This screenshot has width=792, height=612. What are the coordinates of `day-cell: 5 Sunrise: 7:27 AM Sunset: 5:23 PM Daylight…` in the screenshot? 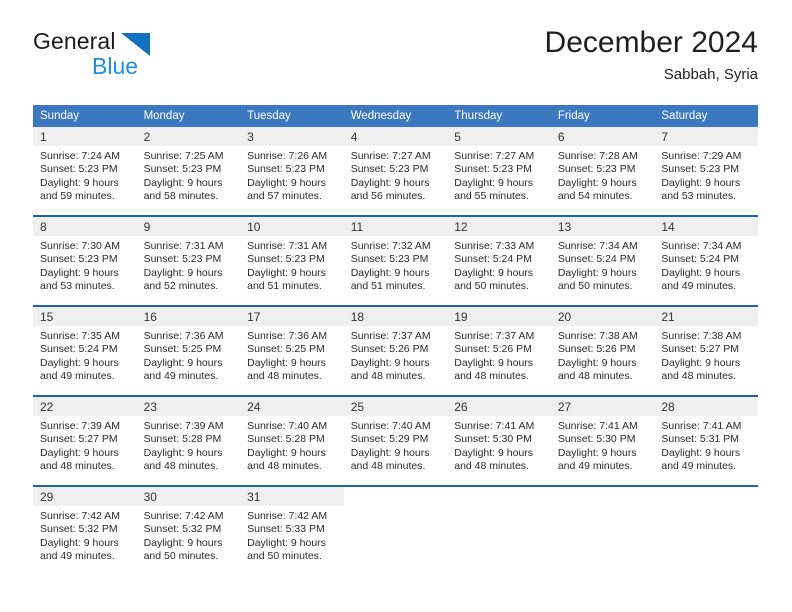 It's located at (499, 171).